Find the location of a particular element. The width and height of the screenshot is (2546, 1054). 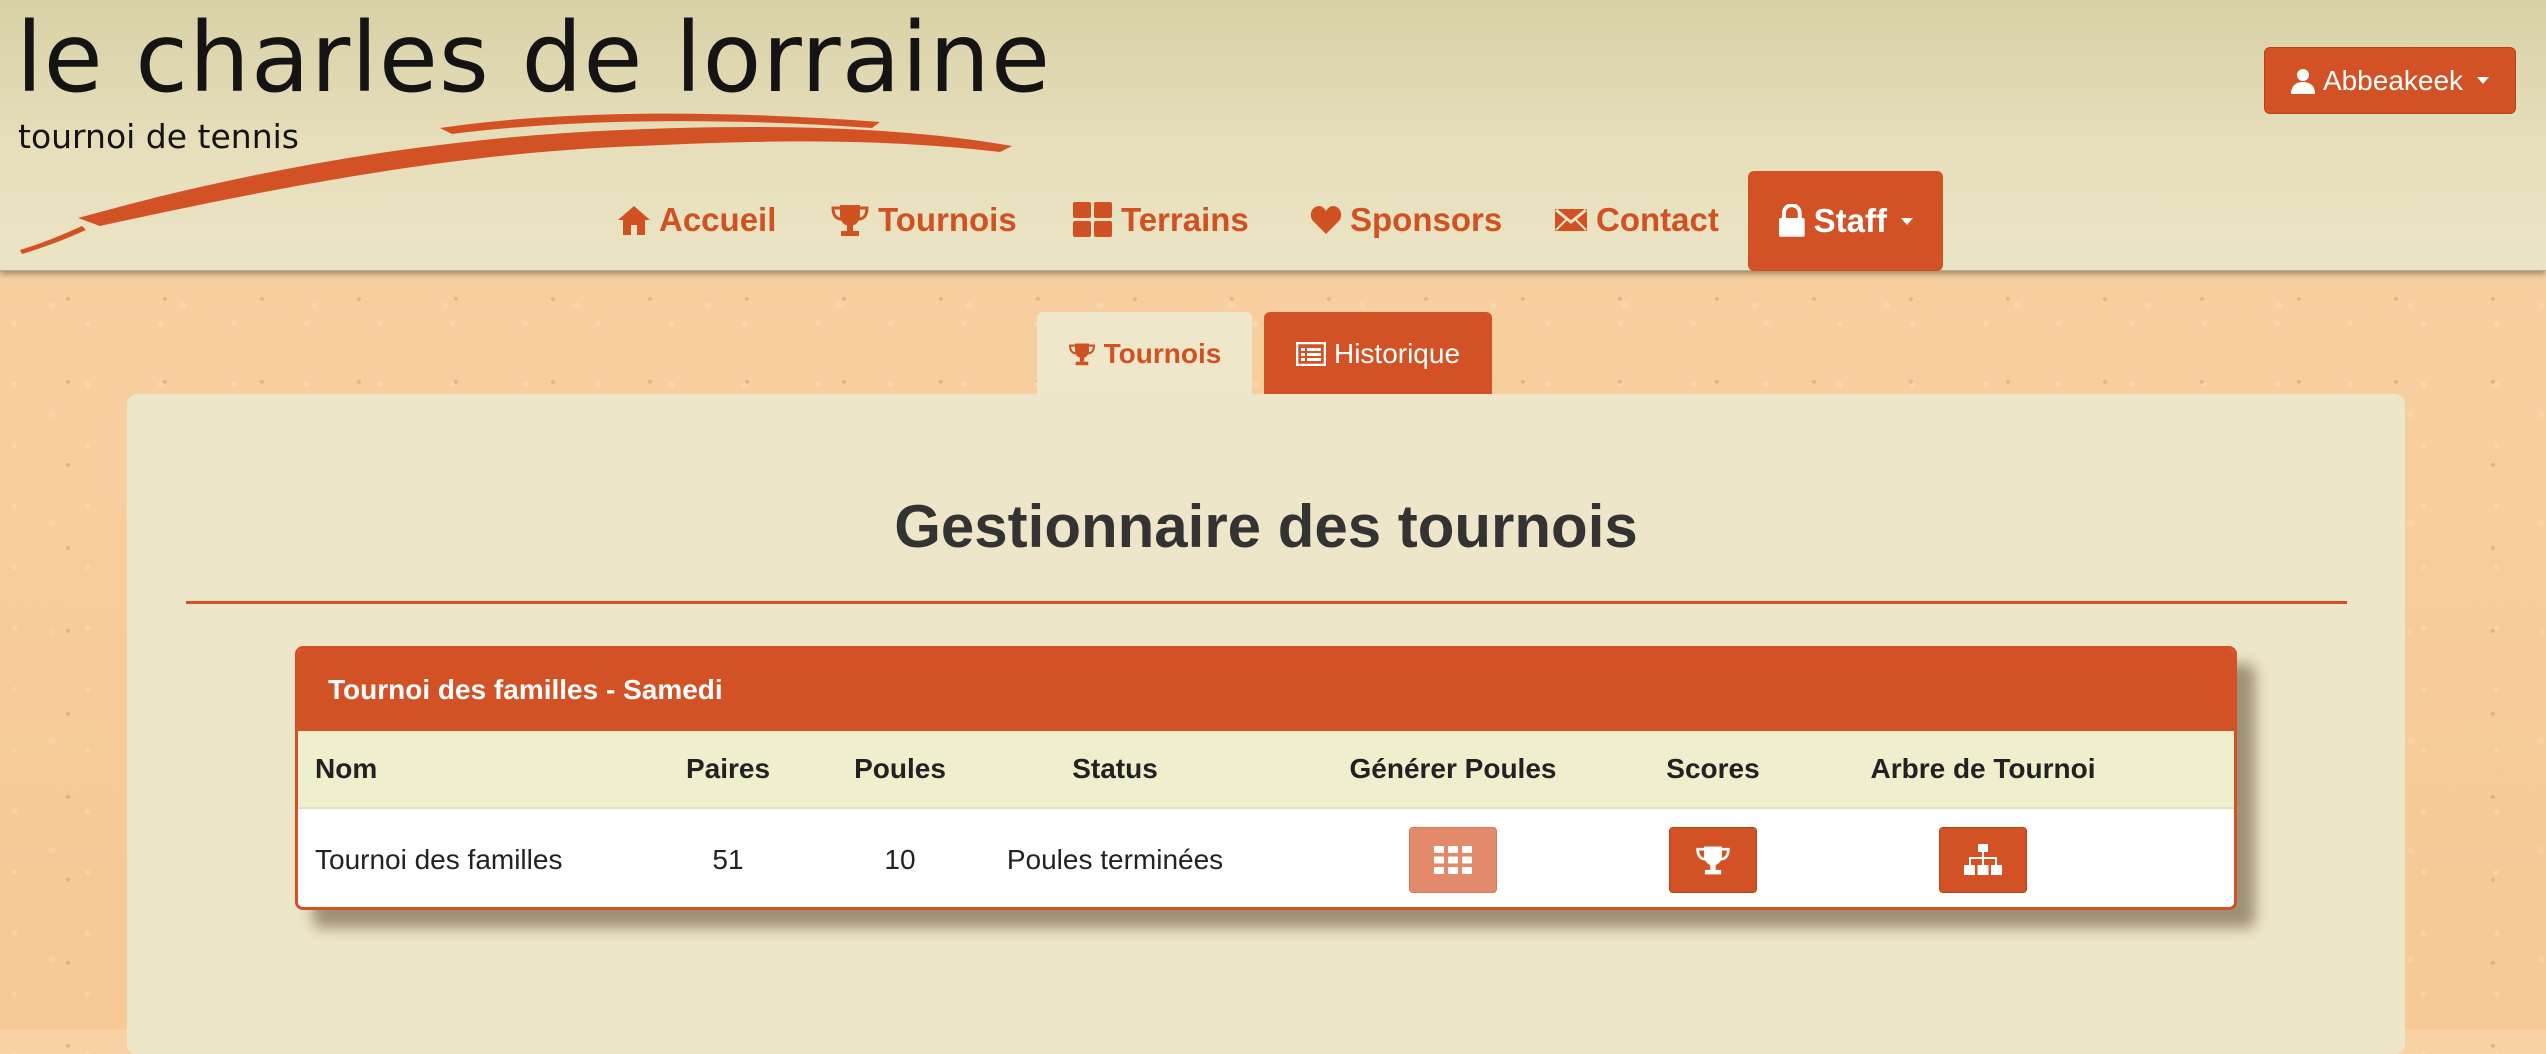

scores-button is located at coordinates (1713, 859).